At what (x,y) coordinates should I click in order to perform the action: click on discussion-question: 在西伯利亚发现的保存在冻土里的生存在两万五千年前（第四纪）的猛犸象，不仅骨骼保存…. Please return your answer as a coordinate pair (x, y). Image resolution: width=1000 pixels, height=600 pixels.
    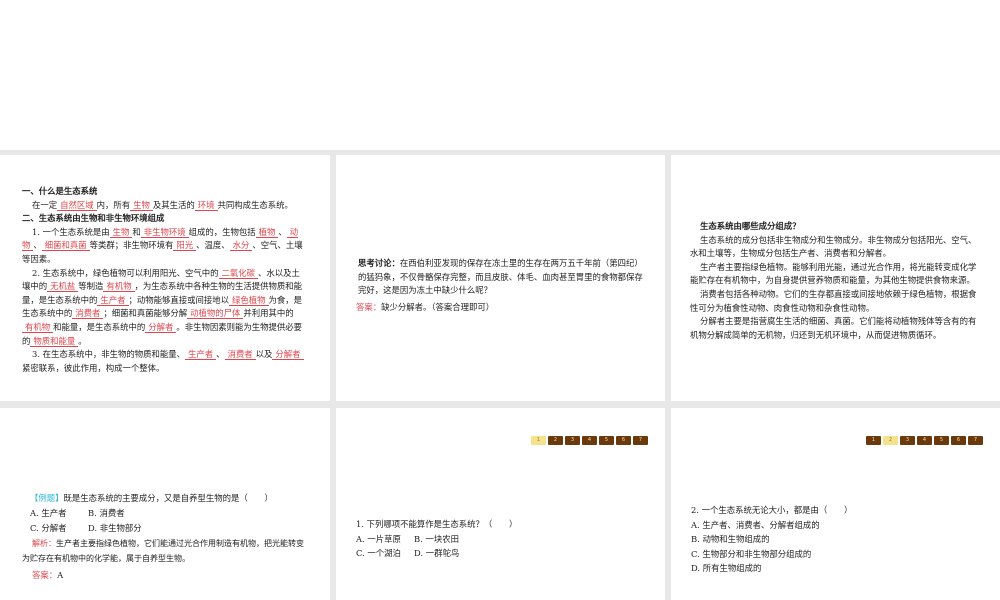
    Looking at the image, I should click on (500, 277).